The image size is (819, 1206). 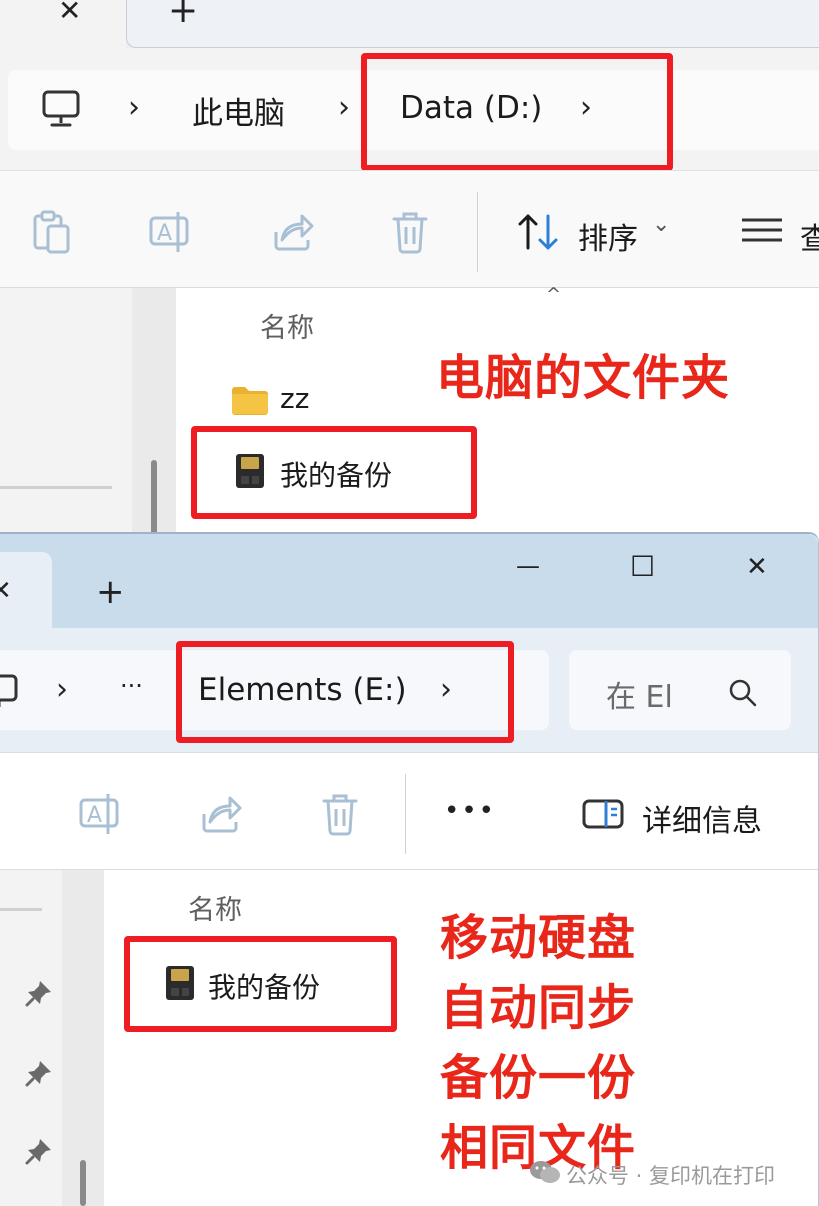 I want to click on highlight-box-drive-d, so click(x=517, y=112).